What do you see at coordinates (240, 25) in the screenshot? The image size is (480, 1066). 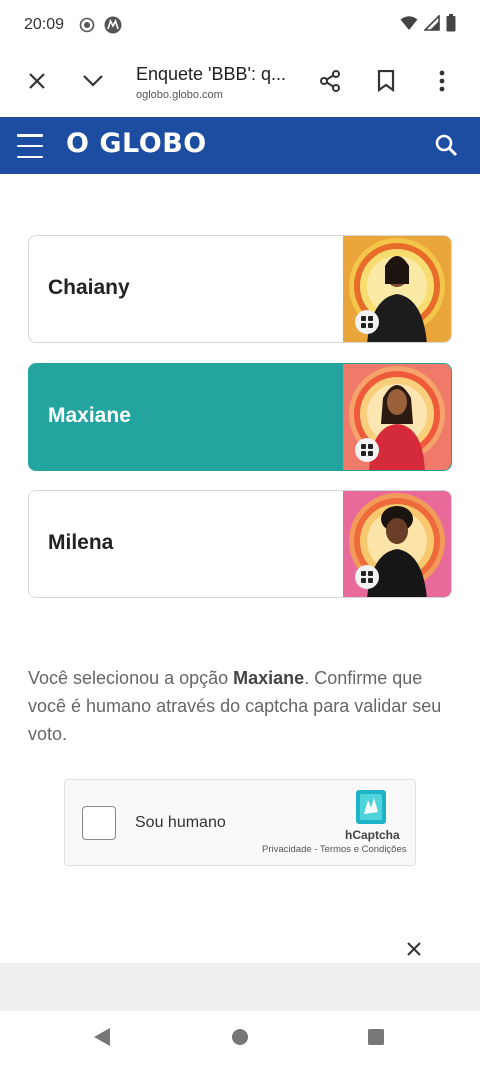 I see `status-bar: 20:09` at bounding box center [240, 25].